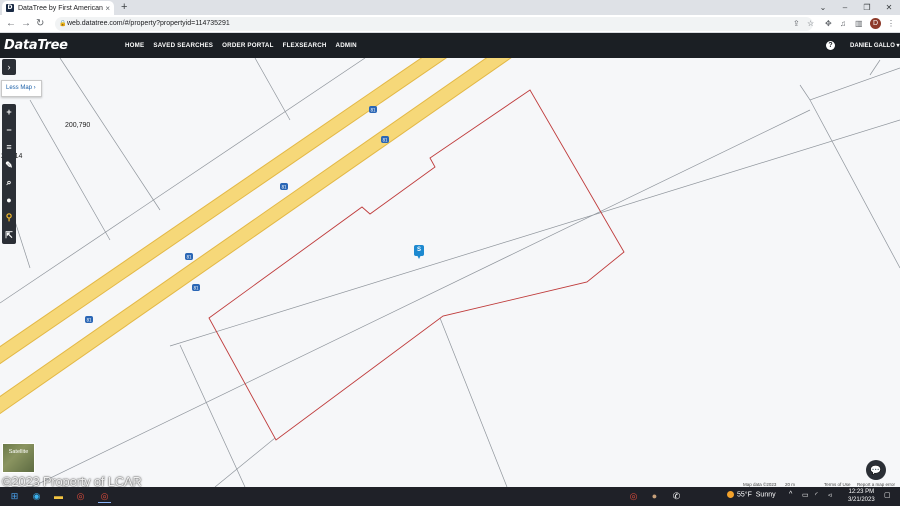 This screenshot has width=900, height=506. I want to click on nav-admin: ADMIN, so click(346, 45).